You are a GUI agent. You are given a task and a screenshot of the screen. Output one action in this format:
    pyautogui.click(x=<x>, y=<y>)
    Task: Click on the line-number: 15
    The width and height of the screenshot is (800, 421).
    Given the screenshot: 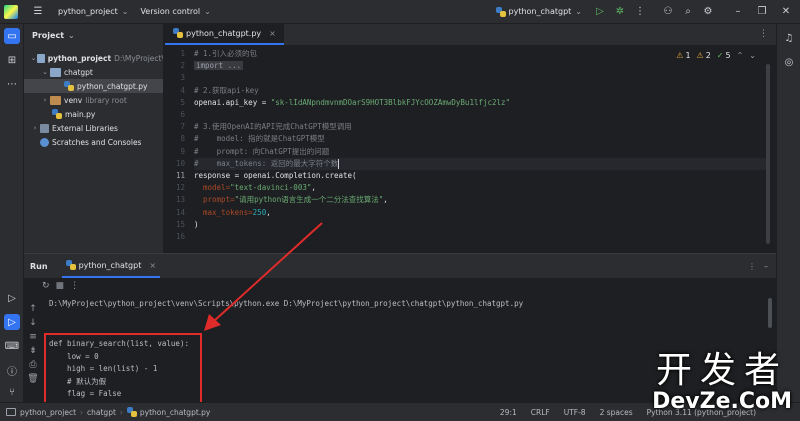 What is the action you would take?
    pyautogui.click(x=180, y=224)
    